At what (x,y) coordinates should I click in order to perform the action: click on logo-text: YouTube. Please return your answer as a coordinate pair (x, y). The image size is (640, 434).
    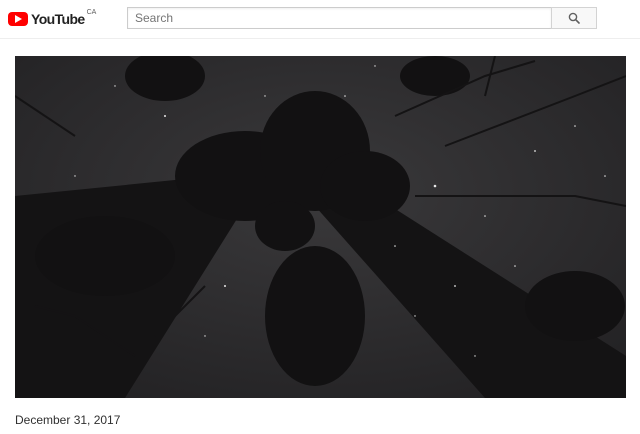
    Looking at the image, I should click on (58, 19).